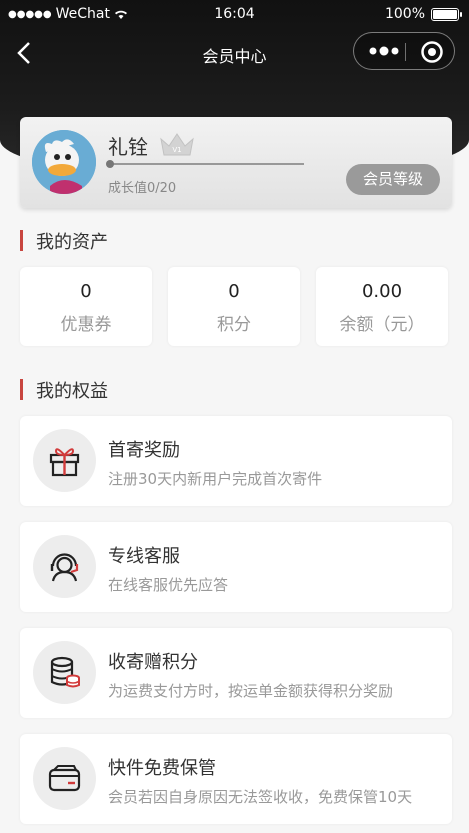  I want to click on benefit-first-send-reward: 首寄奖励 注册30天内新用户完成首次寄件, so click(236, 461).